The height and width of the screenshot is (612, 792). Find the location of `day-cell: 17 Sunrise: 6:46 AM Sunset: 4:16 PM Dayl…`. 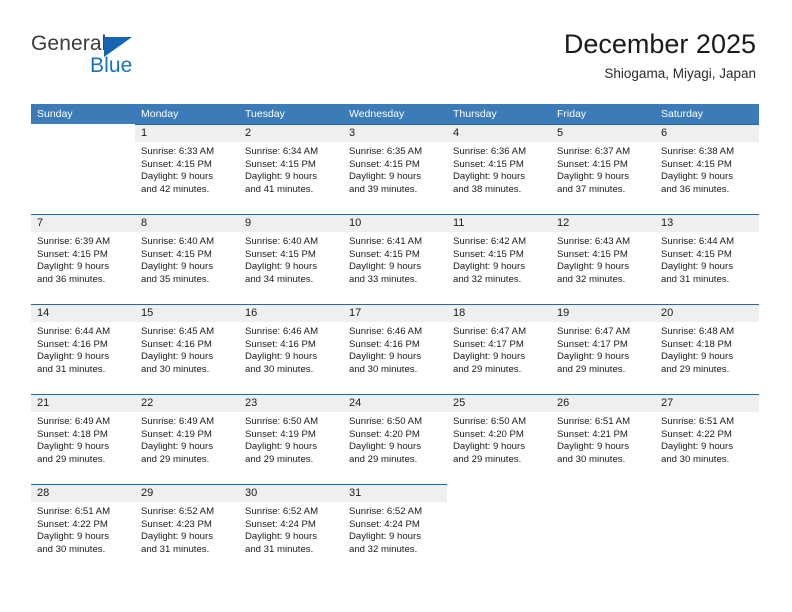

day-cell: 17 Sunrise: 6:46 AM Sunset: 4:16 PM Dayl… is located at coordinates (395, 349).